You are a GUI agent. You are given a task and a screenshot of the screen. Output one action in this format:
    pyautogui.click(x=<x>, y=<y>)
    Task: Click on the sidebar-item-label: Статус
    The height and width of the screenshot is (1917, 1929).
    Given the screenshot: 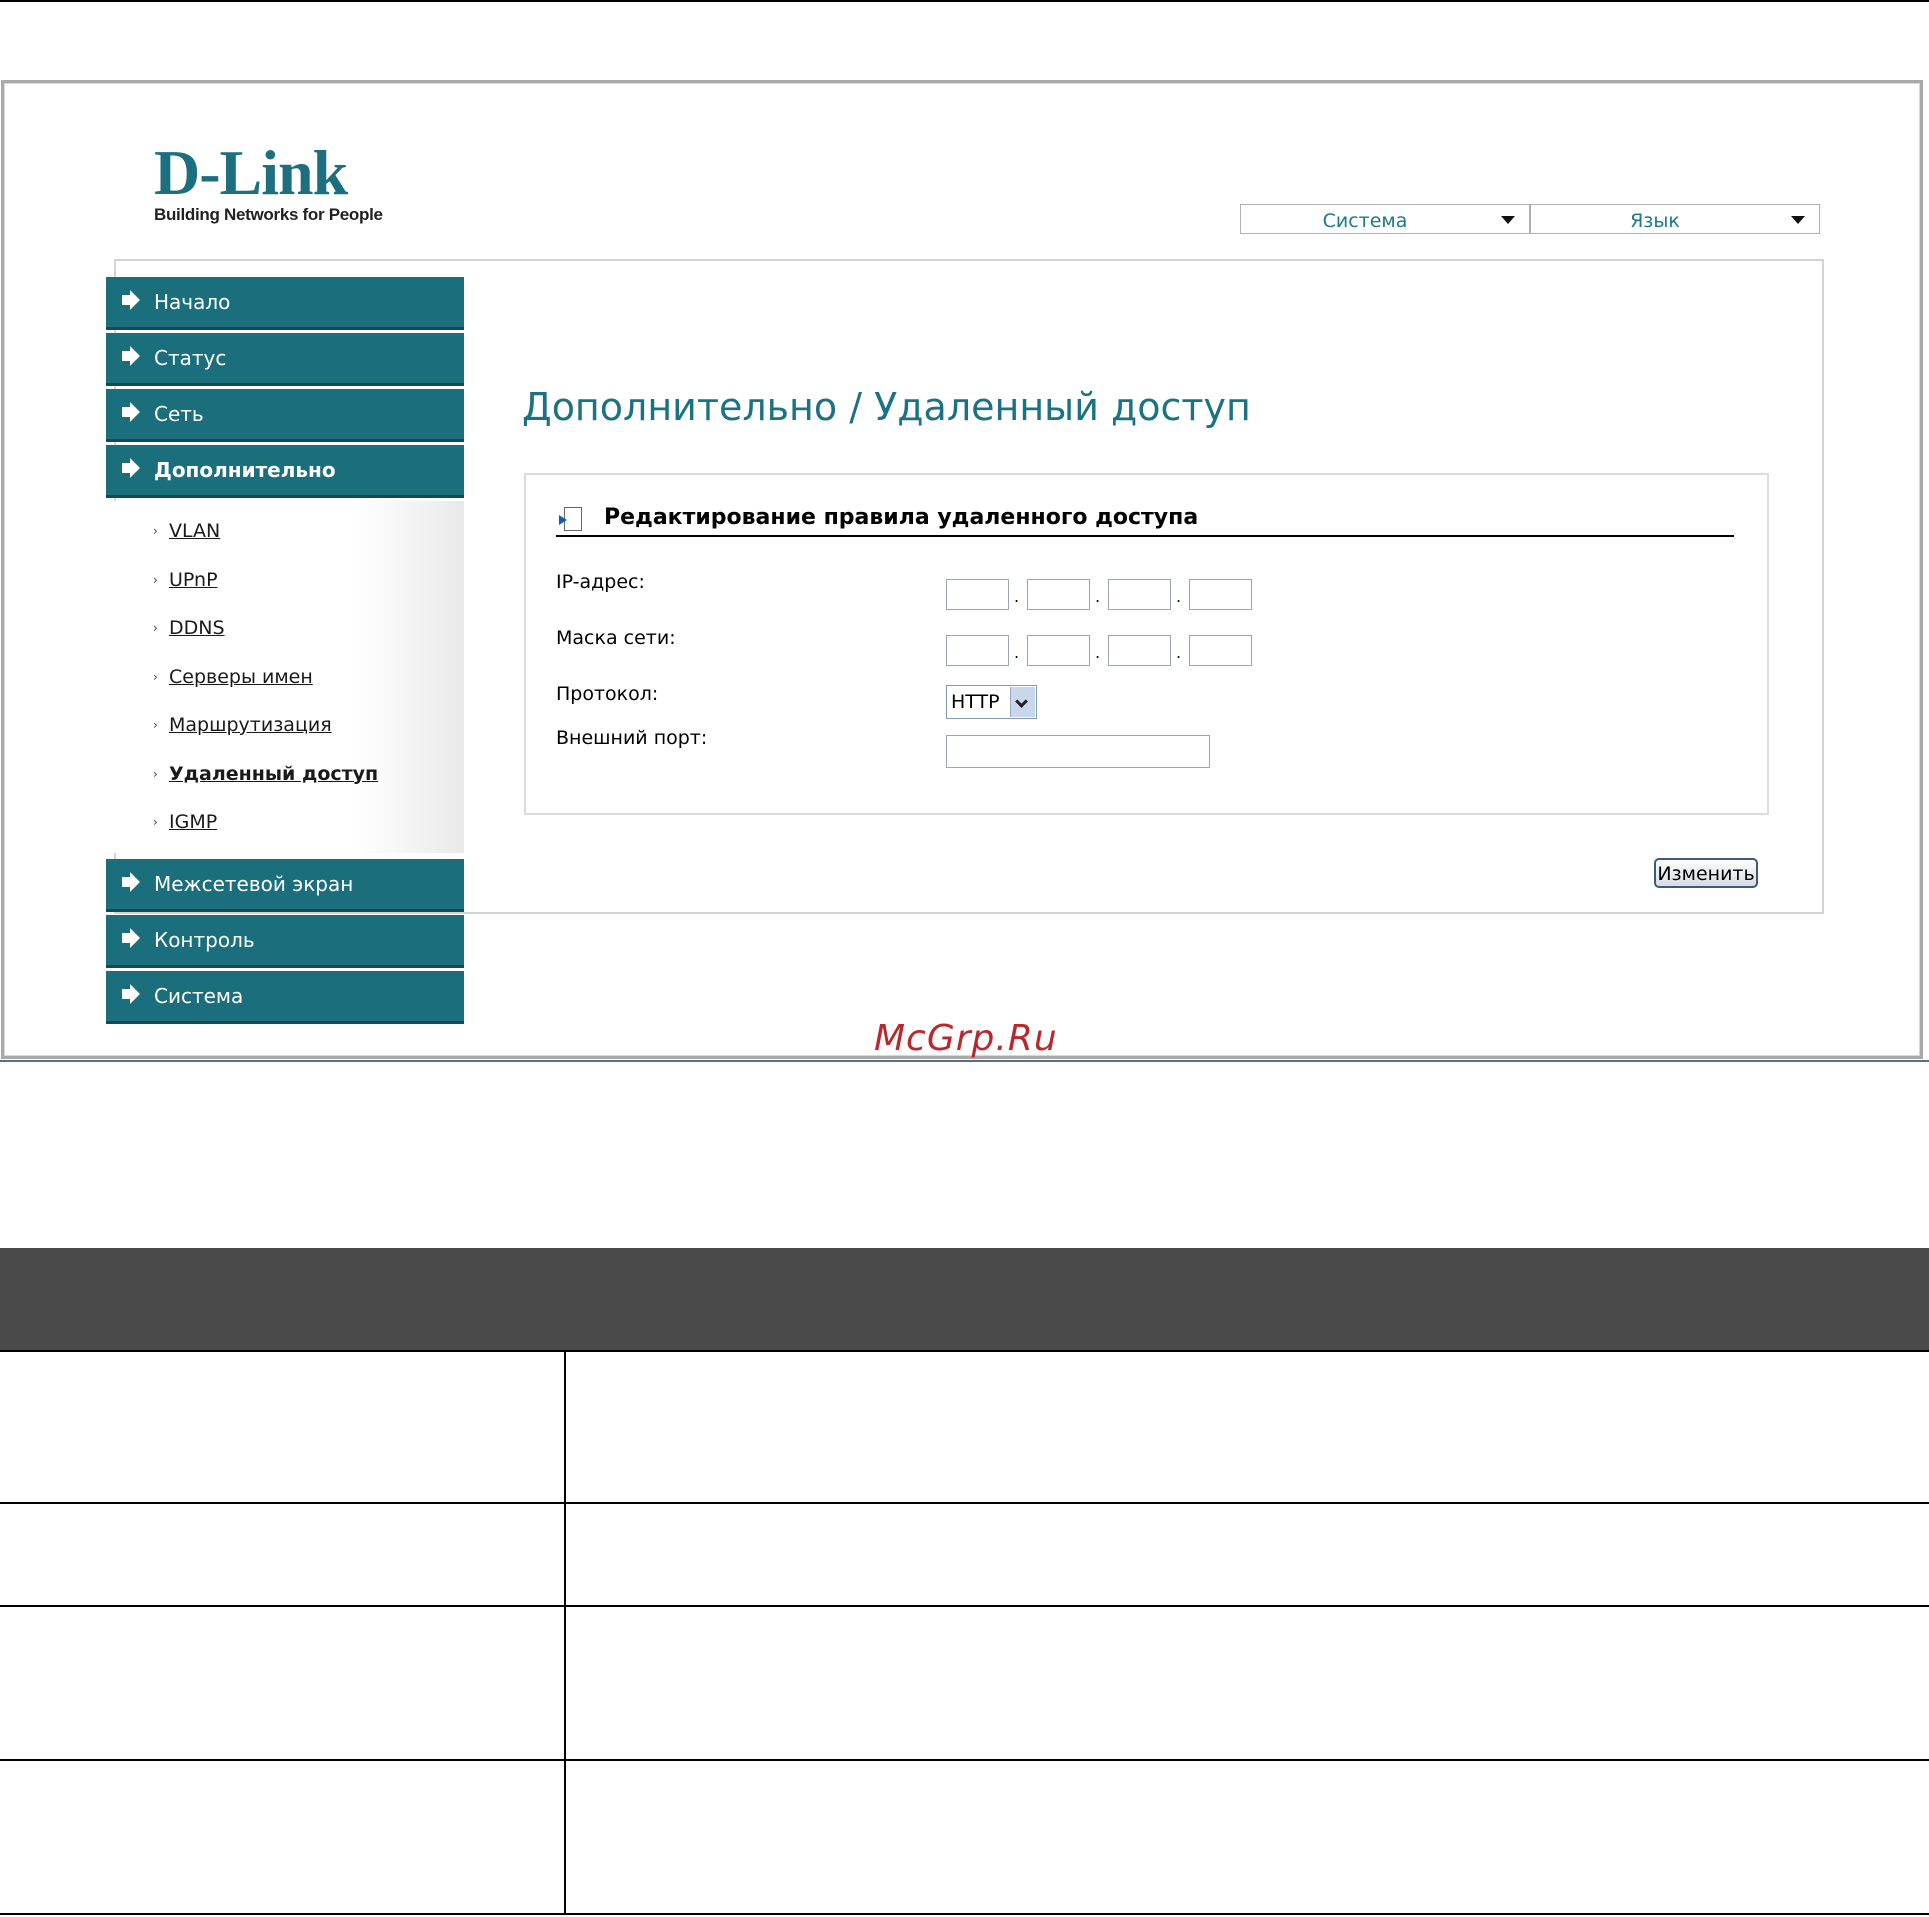 What is the action you would take?
    pyautogui.click(x=190, y=358)
    